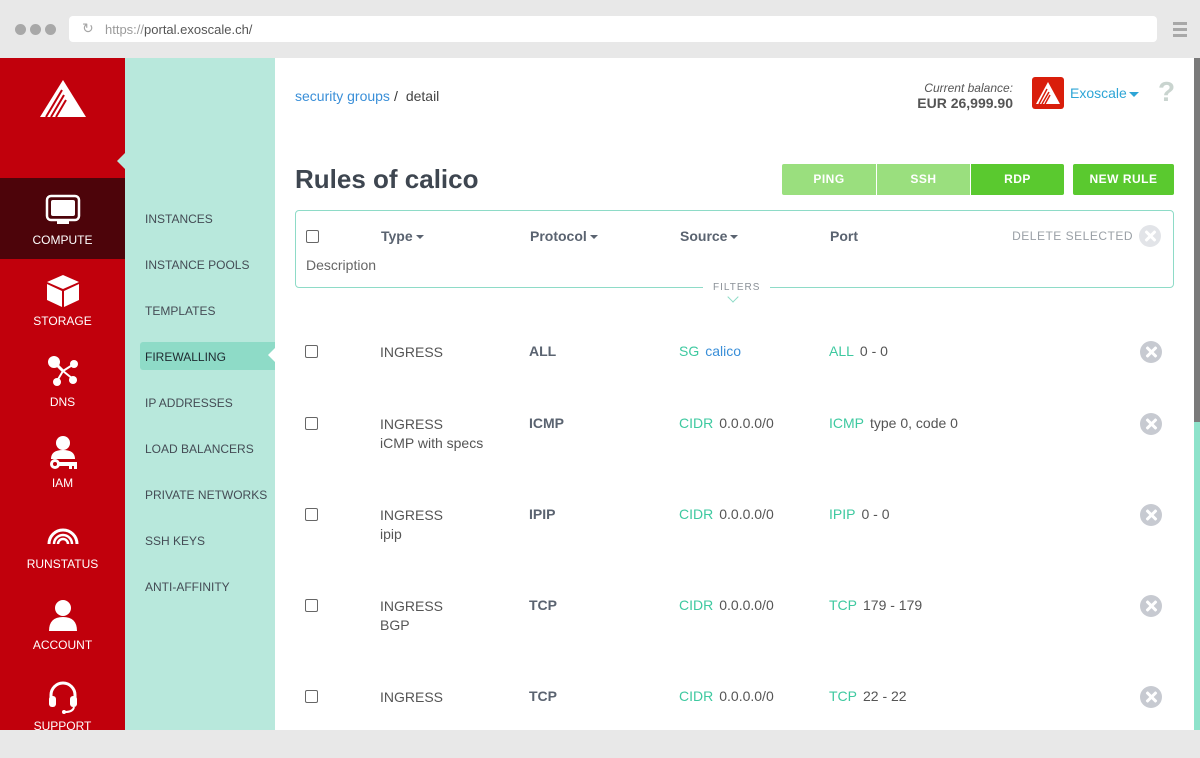 This screenshot has width=1200, height=758. I want to click on filter-type: Type, so click(402, 236).